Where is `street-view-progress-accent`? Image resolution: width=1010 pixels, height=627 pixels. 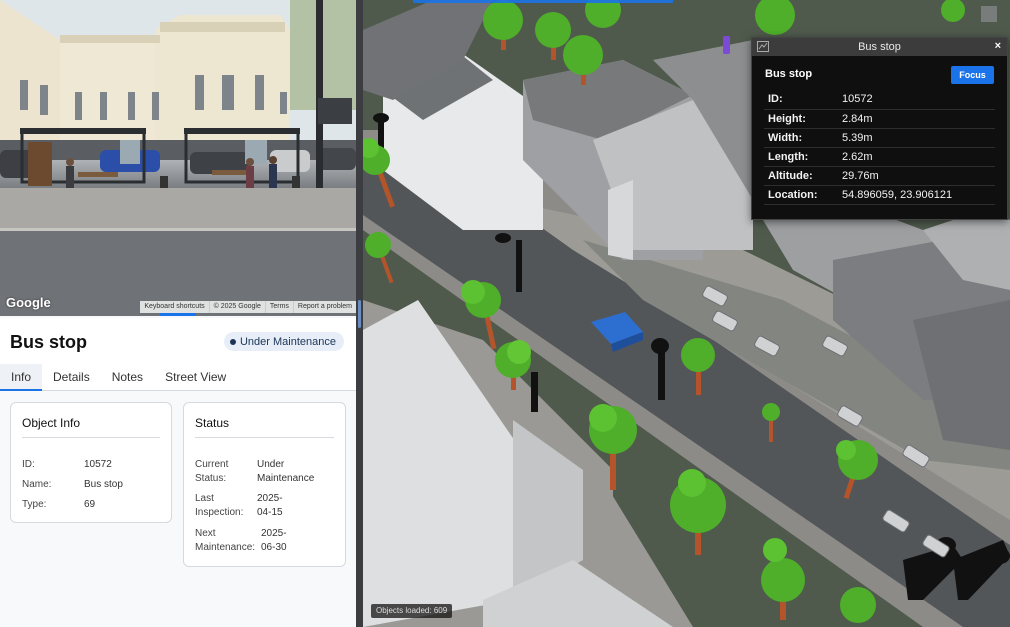
street-view-progress-accent is located at coordinates (178, 314).